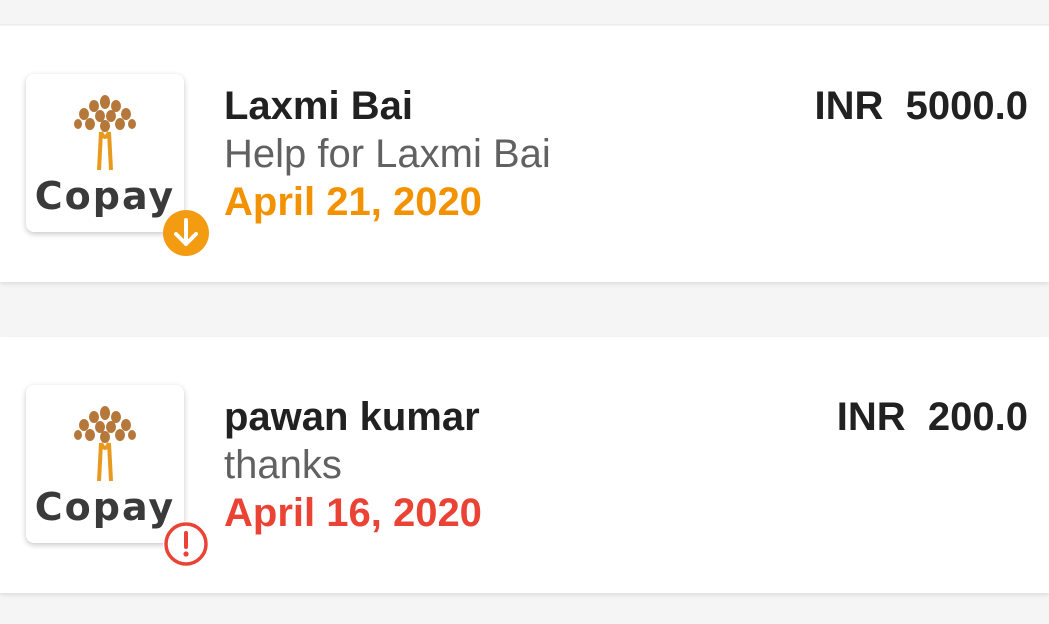 This screenshot has height=624, width=1049. I want to click on transaction-name: pawan kumar, so click(352, 417).